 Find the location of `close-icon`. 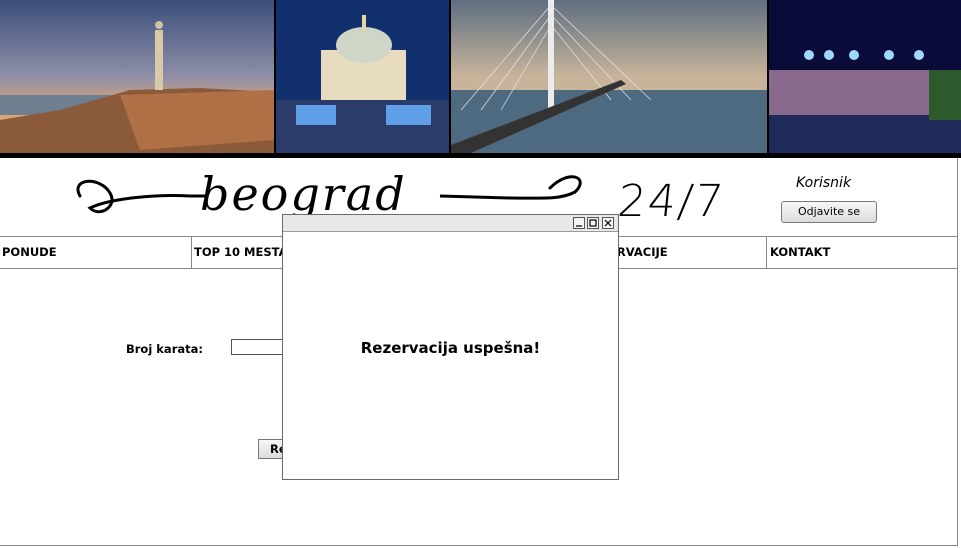

close-icon is located at coordinates (608, 223).